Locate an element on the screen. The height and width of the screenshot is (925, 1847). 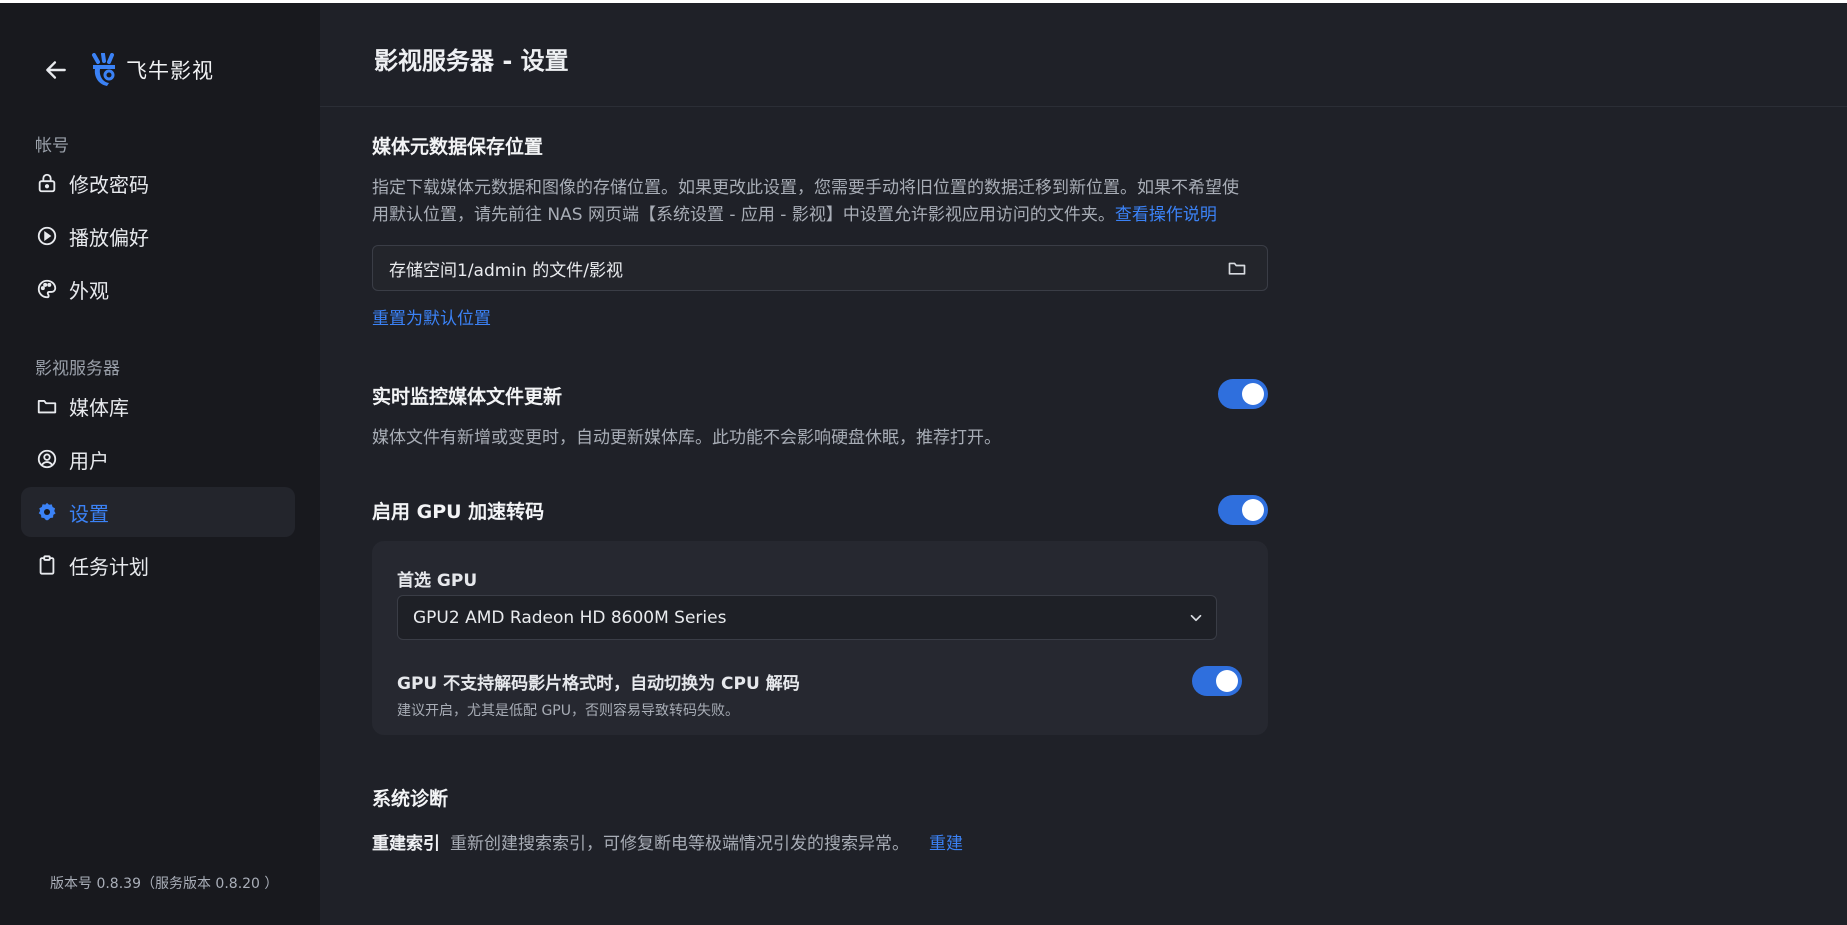
browse-folder-button is located at coordinates (1237, 268).